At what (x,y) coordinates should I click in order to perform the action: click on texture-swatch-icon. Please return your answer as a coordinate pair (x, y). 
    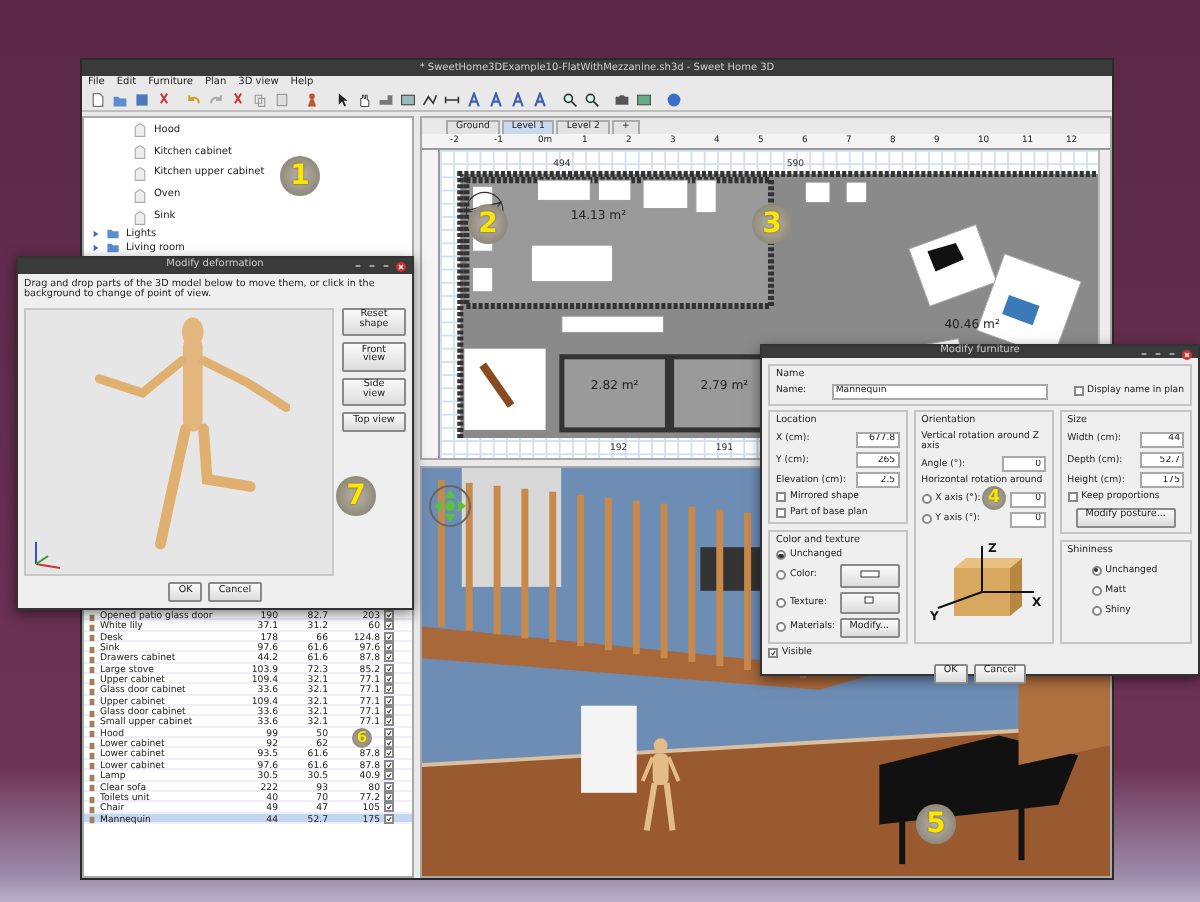
    Looking at the image, I should click on (869, 600).